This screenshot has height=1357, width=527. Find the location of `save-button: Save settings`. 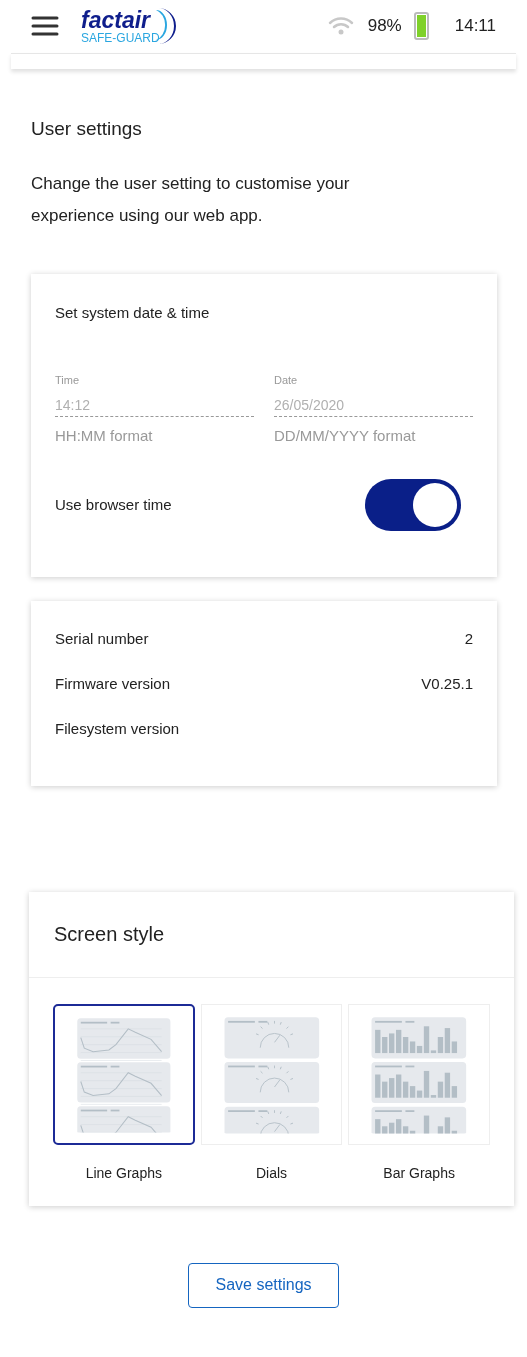

save-button: Save settings is located at coordinates (263, 1285).